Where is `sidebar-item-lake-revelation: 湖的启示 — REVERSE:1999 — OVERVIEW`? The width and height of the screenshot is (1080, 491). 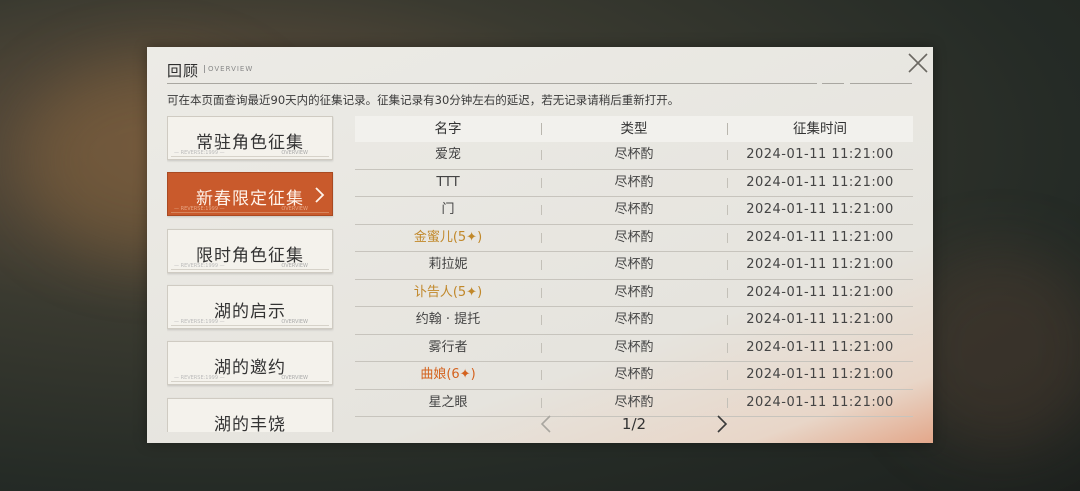 sidebar-item-lake-revelation: 湖的启示 — REVERSE:1999 — OVERVIEW is located at coordinates (250, 307).